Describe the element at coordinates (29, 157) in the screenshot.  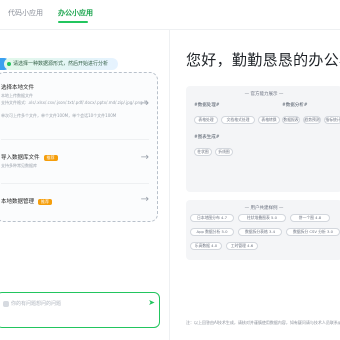
I see `option-title: 导入数据库文件 推荐` at that location.